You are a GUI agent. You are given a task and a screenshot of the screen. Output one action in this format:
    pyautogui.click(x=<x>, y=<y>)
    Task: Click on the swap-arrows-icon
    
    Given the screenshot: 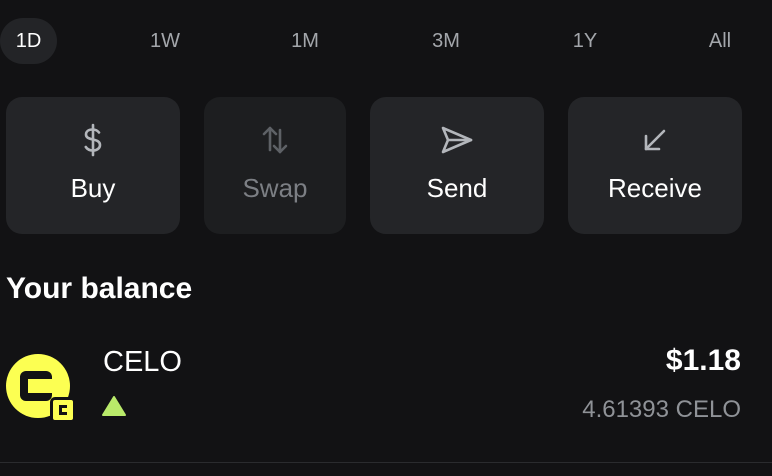 What is the action you would take?
    pyautogui.click(x=275, y=140)
    